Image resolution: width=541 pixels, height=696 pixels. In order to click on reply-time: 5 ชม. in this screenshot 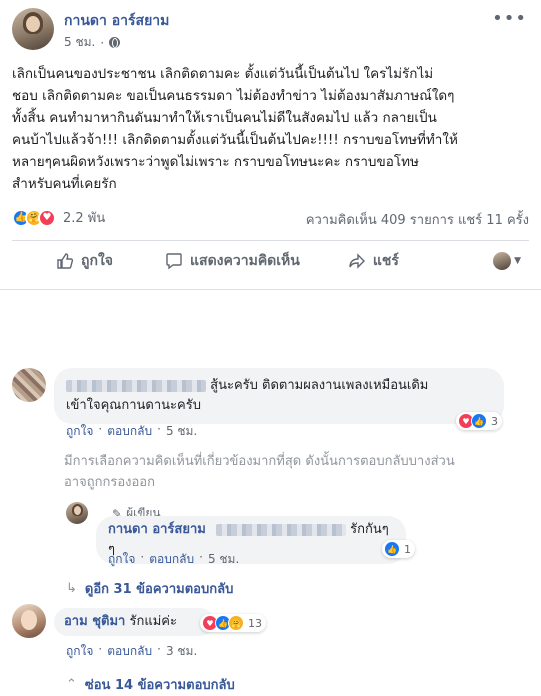, I will do `click(223, 559)`.